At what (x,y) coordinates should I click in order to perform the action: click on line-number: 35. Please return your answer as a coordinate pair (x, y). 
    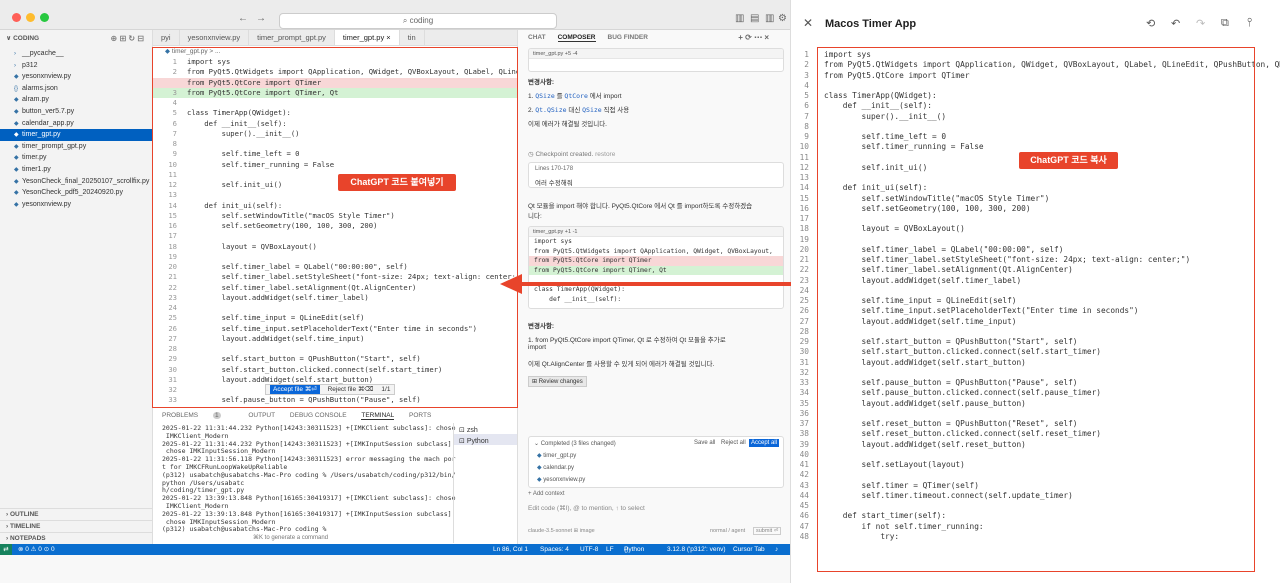
    Looking at the image, I should click on (804, 403).